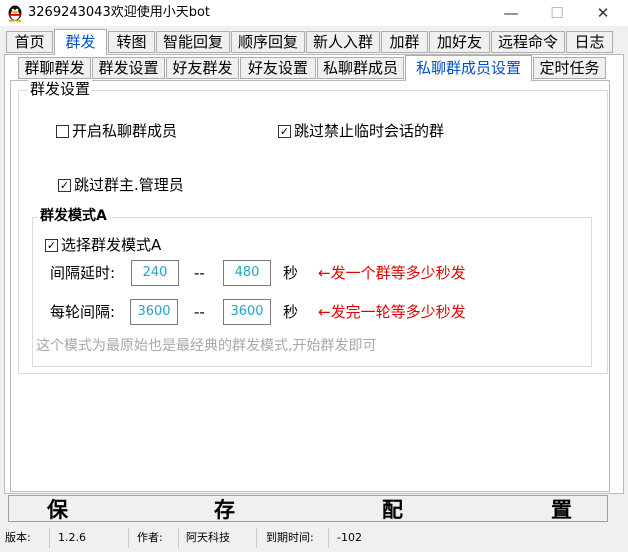 This screenshot has height=552, width=628. I want to click on tab-add-friend: 加好友, so click(459, 42).